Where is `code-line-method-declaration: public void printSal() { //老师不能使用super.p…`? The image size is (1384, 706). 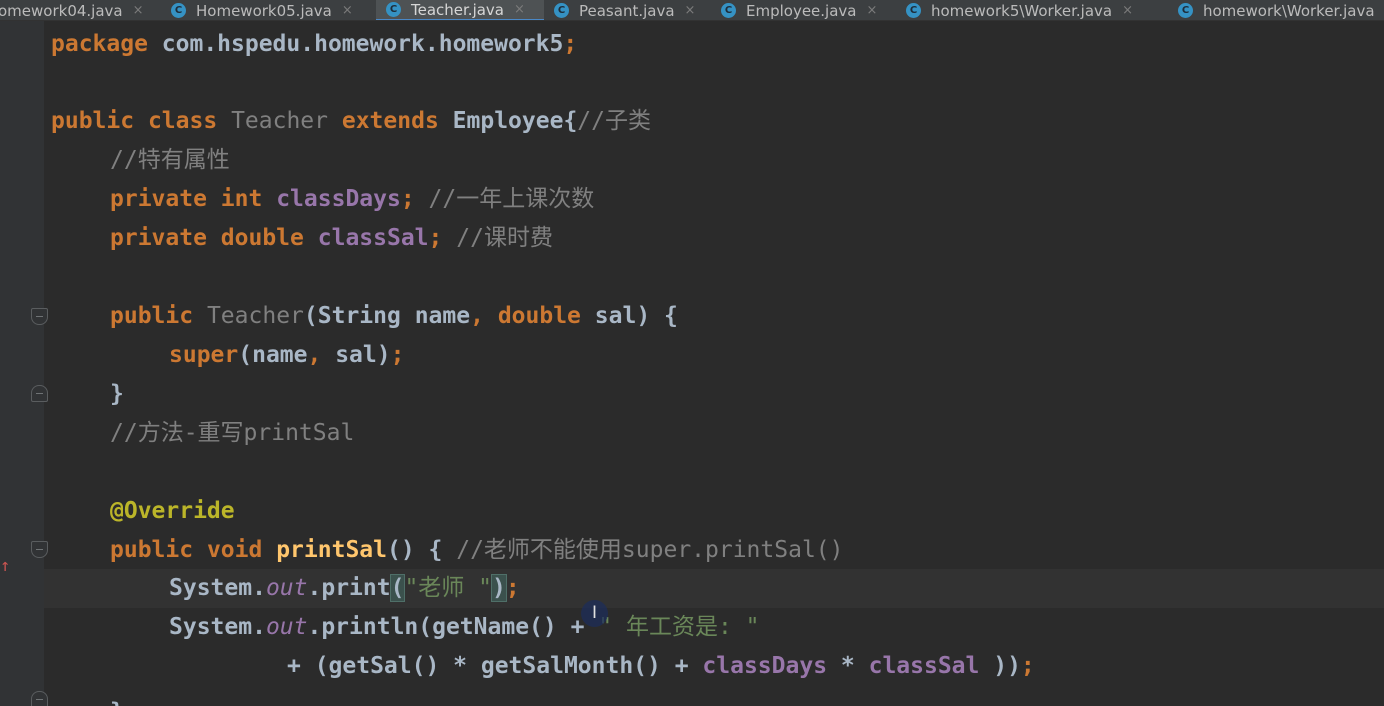
code-line-method-declaration: public void printSal() { //老师不能使用super.p… is located at coordinates (477, 550).